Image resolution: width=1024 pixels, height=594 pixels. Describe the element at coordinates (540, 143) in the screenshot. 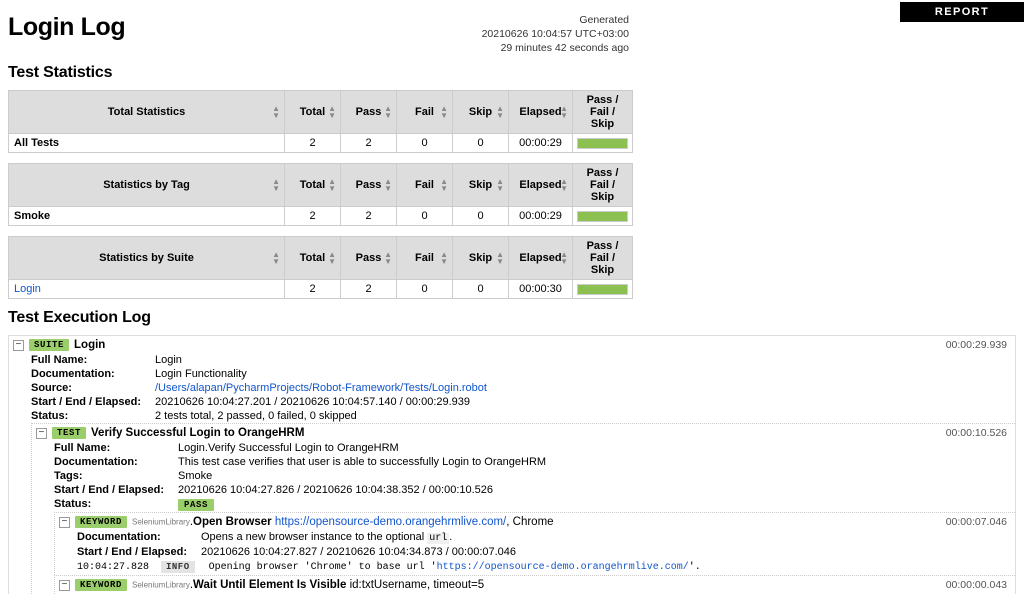

I see `stats-elapsed: 00:00:29` at that location.